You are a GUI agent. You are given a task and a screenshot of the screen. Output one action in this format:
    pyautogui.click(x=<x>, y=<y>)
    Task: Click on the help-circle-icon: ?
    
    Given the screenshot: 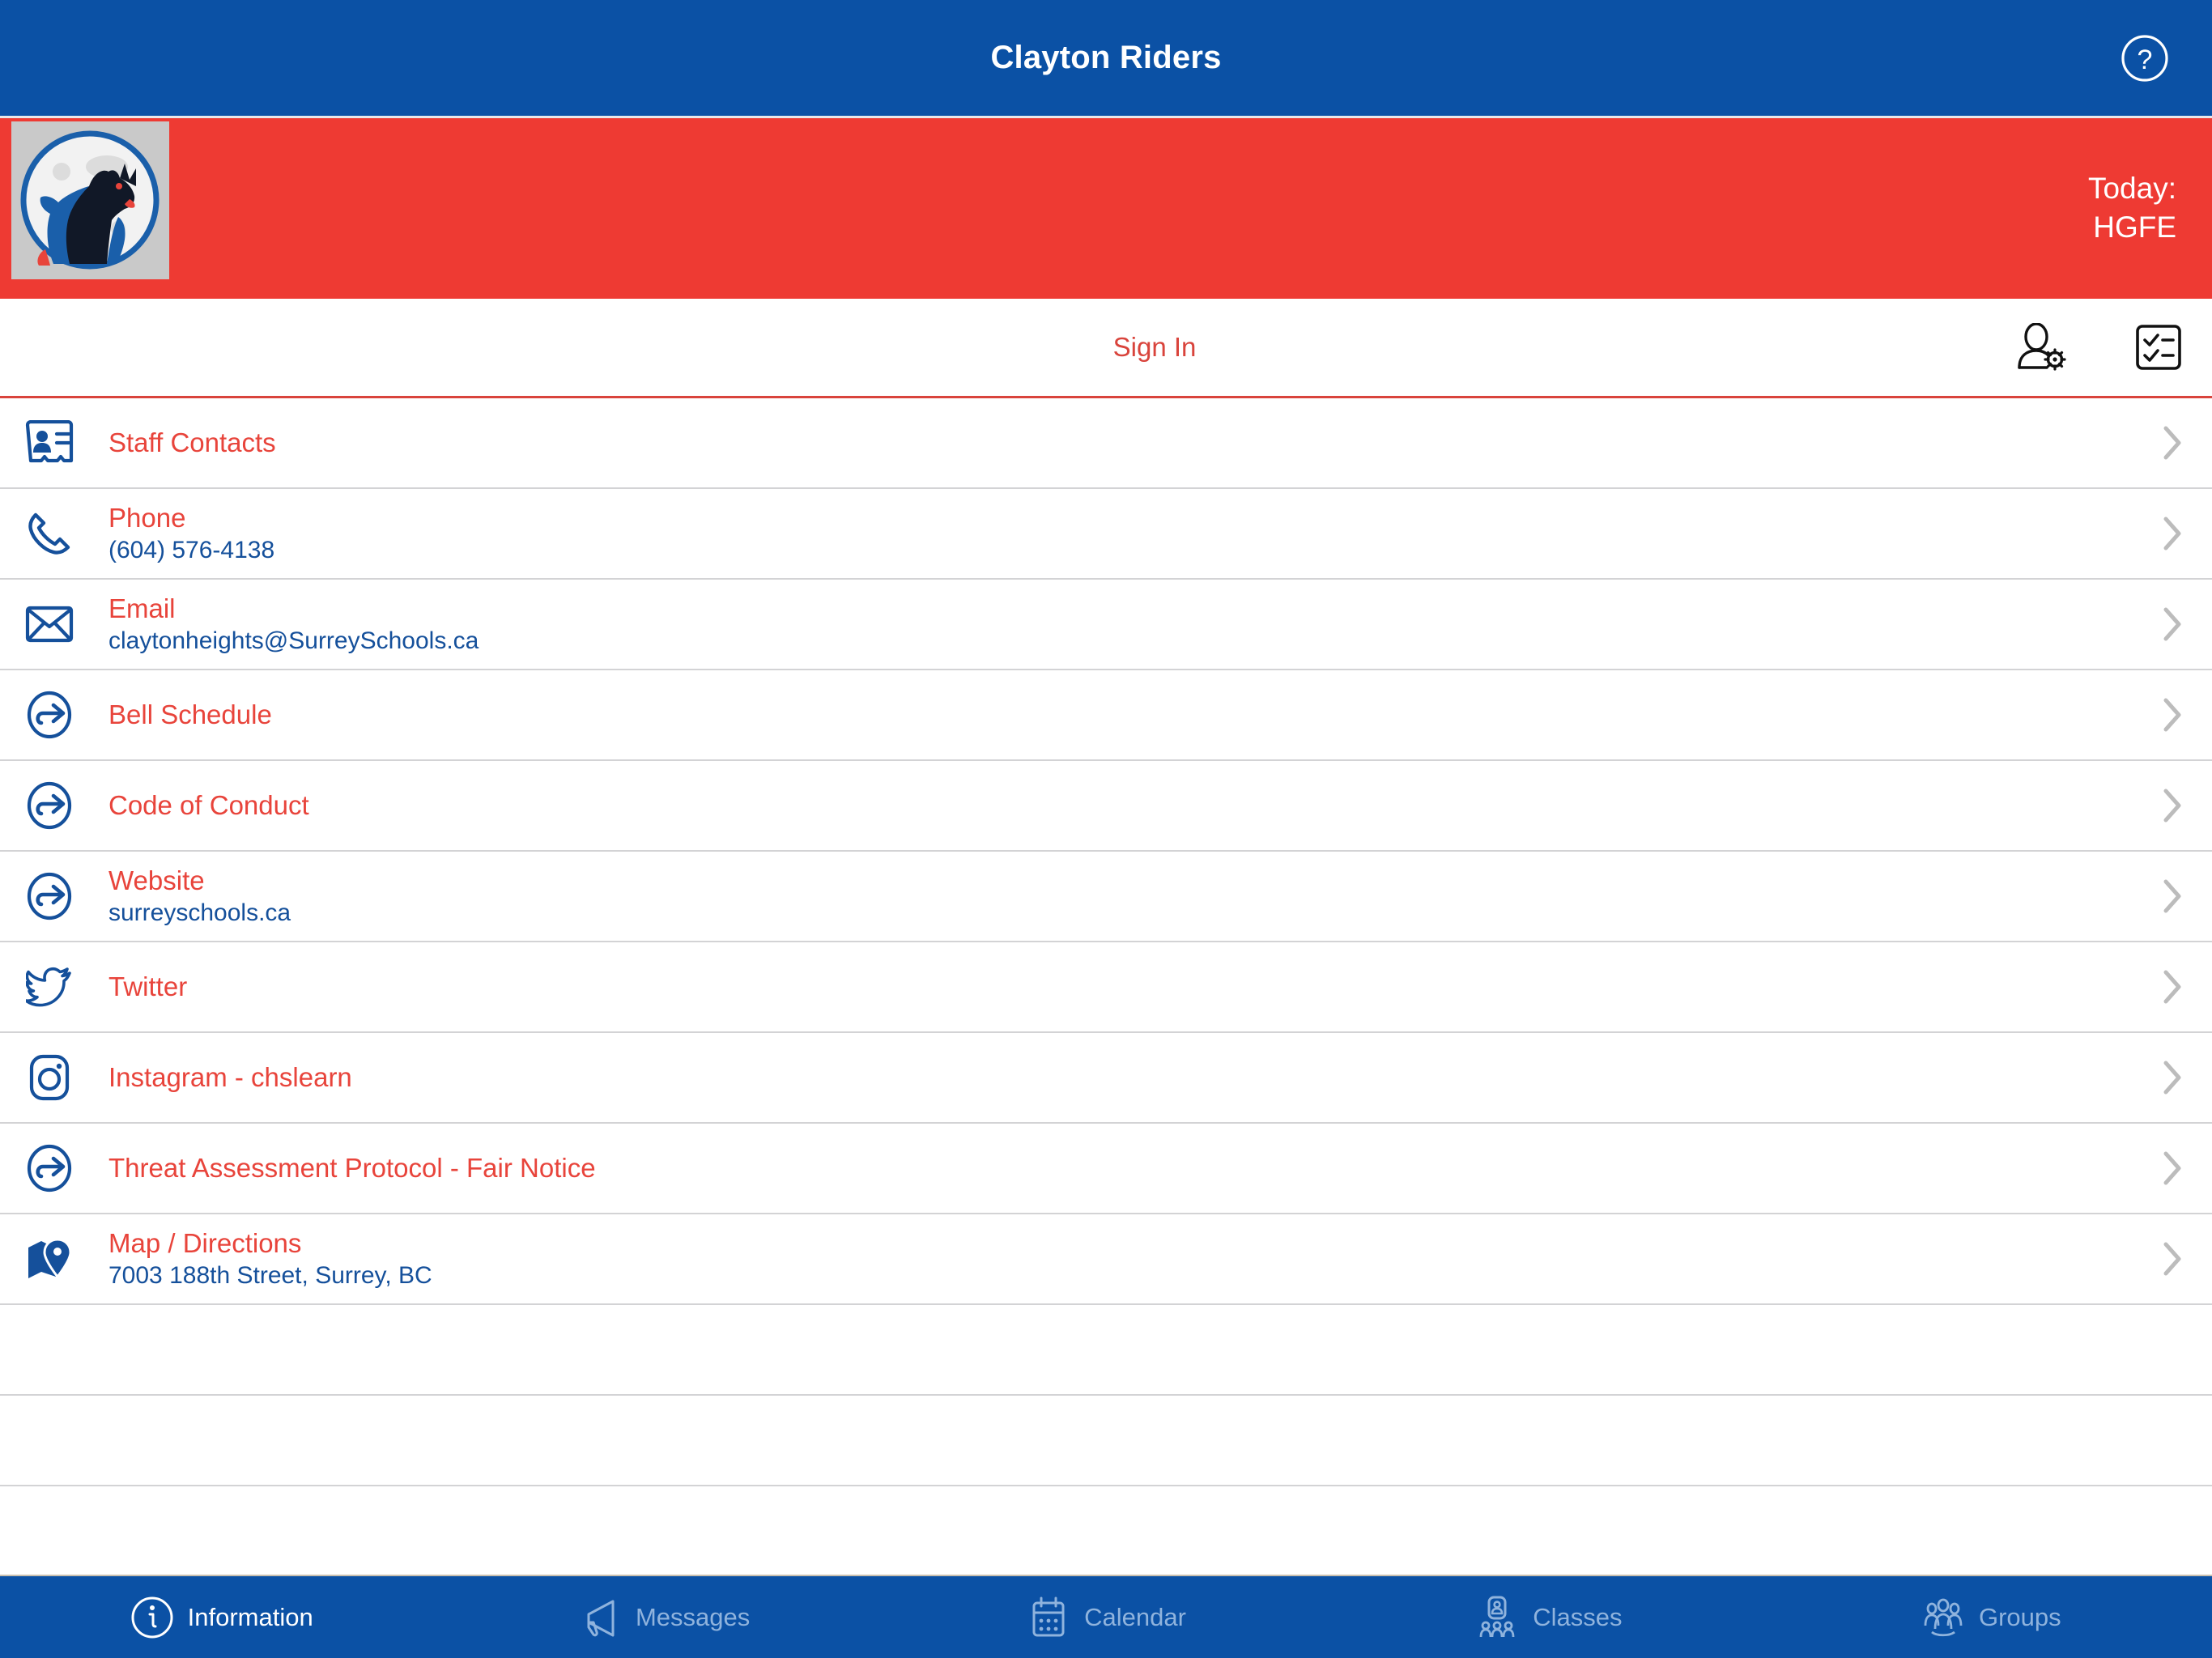 What is the action you would take?
    pyautogui.click(x=2145, y=58)
    